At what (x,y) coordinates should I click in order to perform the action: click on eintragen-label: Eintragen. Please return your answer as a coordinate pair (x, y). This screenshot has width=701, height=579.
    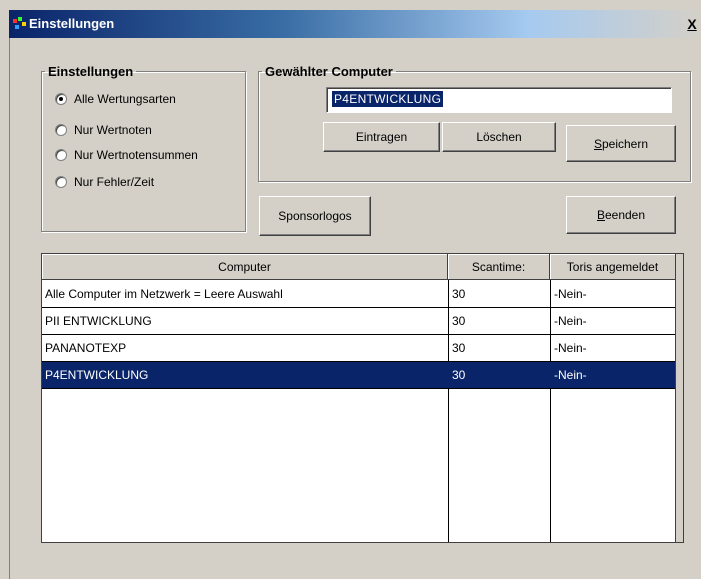
    Looking at the image, I should click on (381, 137).